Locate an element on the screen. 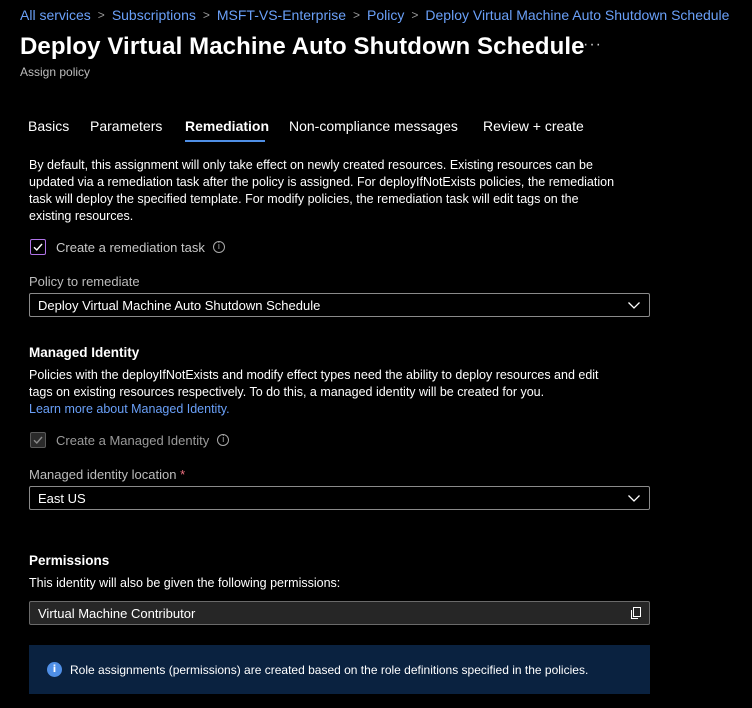 This screenshot has width=752, height=708. create-remediation-task-row: Create a remediation task i is located at coordinates (127, 247).